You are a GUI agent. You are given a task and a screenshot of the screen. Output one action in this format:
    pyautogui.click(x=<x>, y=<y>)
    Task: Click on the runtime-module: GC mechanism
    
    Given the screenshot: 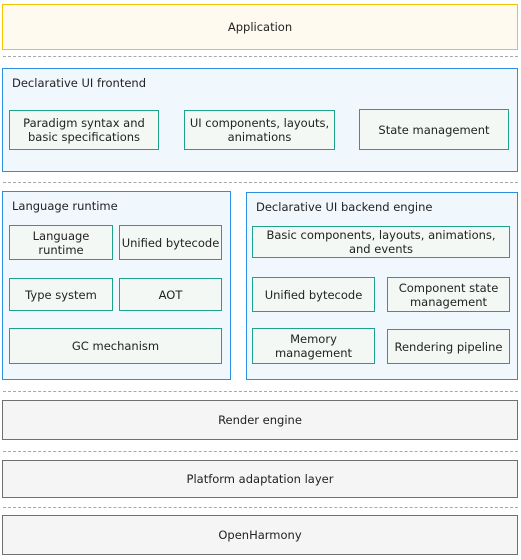 What is the action you would take?
    pyautogui.click(x=115, y=346)
    